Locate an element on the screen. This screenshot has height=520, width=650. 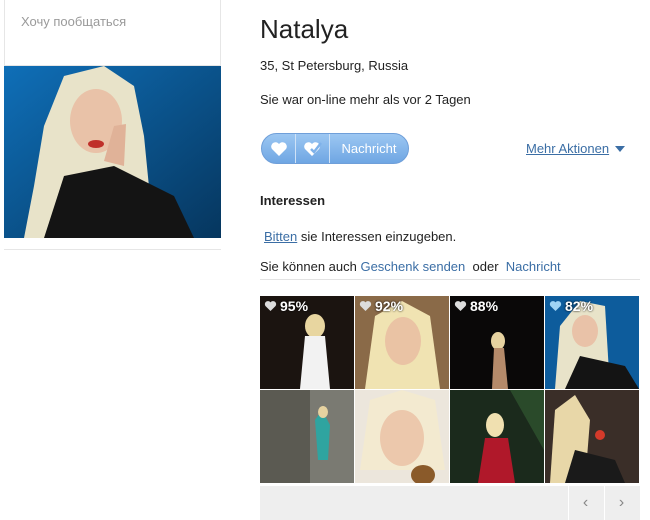
interests-prompt: Bitten sie Interessen einzugeben. is located at coordinates (360, 236).